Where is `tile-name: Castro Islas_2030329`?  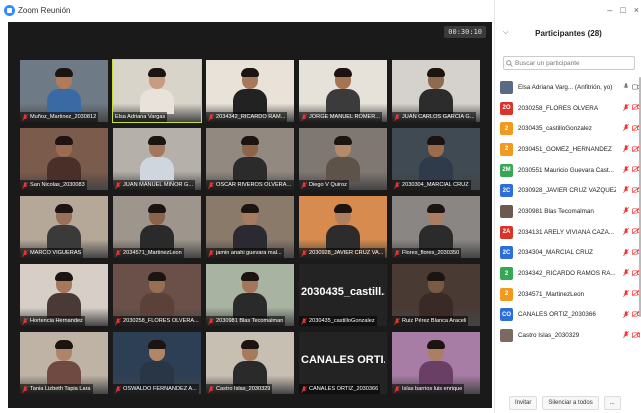 tile-name: Castro Islas_2030329 is located at coordinates (243, 389).